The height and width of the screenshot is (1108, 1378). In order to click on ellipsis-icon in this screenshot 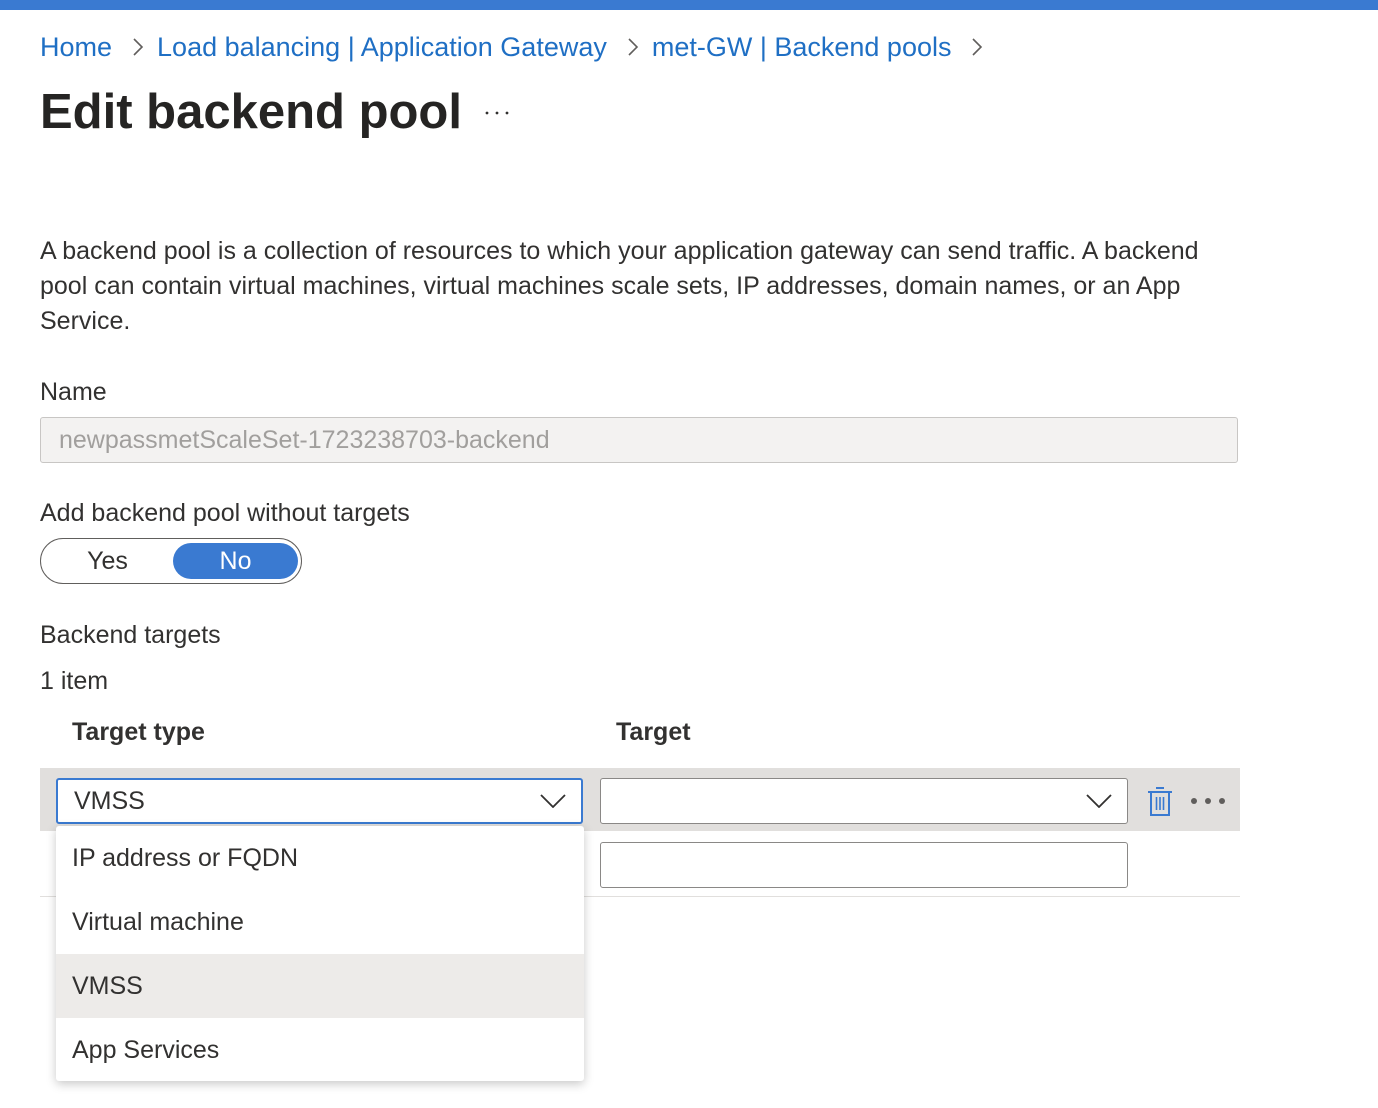, I will do `click(497, 113)`.